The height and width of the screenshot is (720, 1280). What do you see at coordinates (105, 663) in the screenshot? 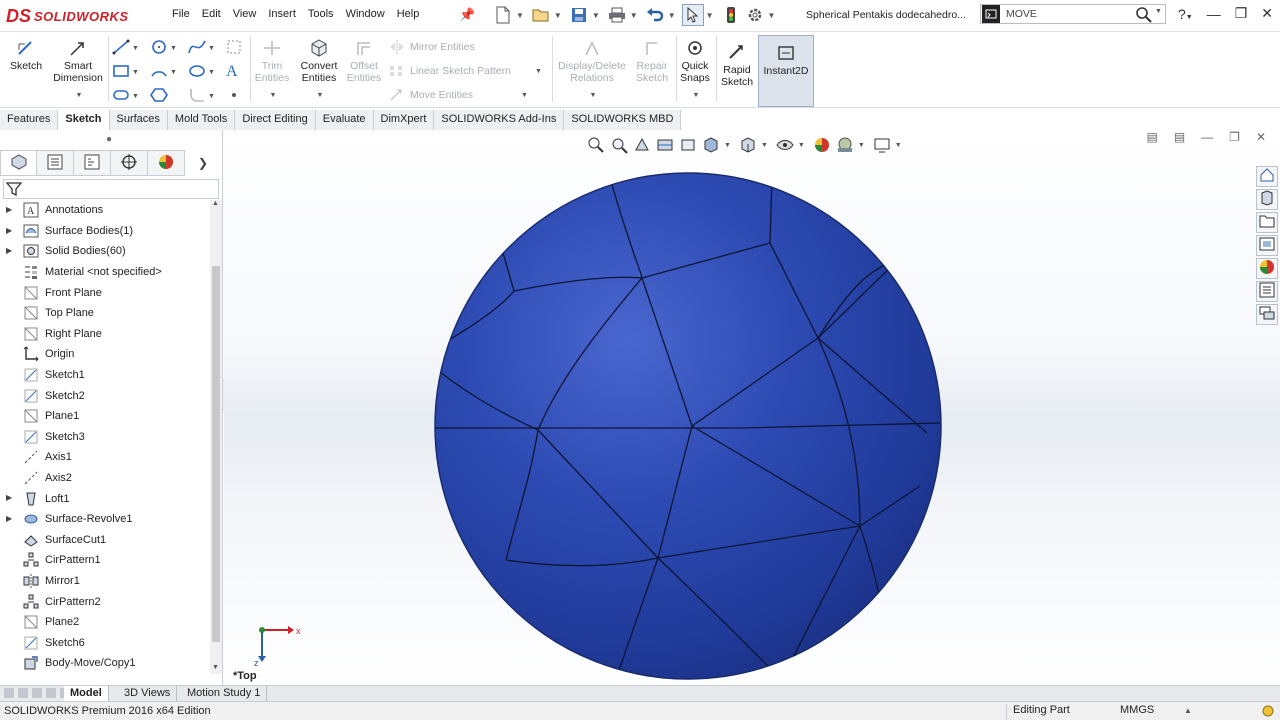
I see `tree-item: Body-Move/Copy1` at bounding box center [105, 663].